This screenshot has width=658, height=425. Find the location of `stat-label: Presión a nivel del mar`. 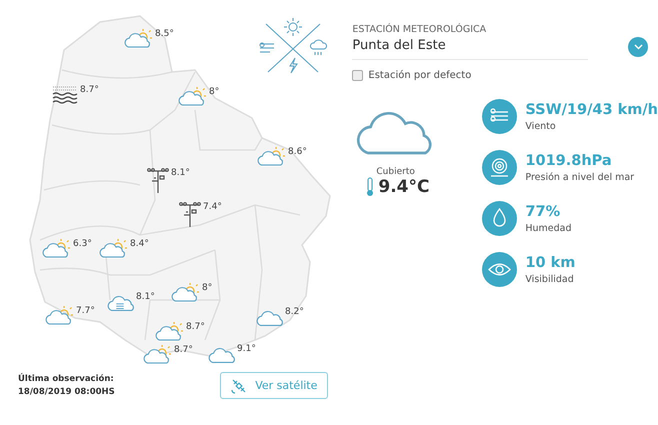

stat-label: Presión a nivel del mar is located at coordinates (579, 177).